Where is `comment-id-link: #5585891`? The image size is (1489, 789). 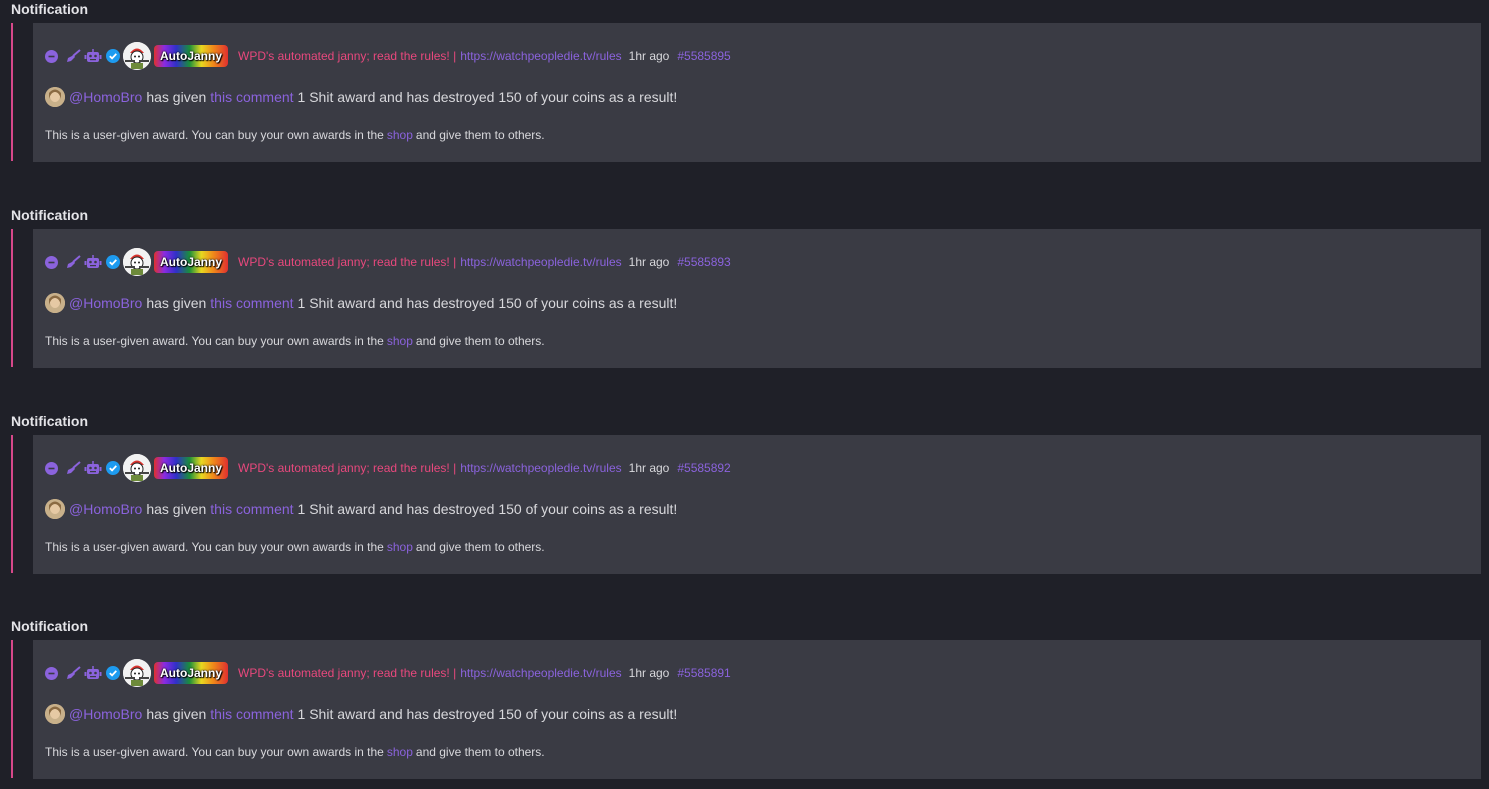
comment-id-link: #5585891 is located at coordinates (703, 673).